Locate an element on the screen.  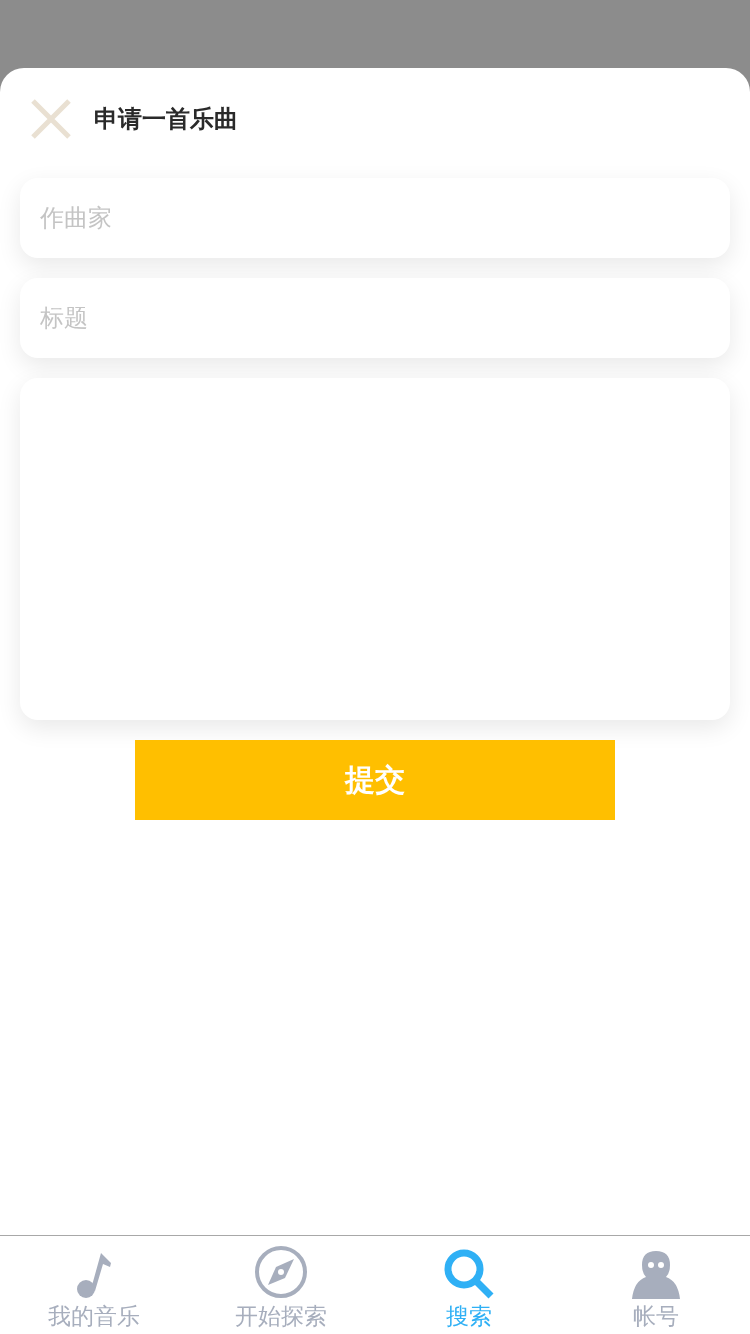
compass-icon is located at coordinates (281, 1272).